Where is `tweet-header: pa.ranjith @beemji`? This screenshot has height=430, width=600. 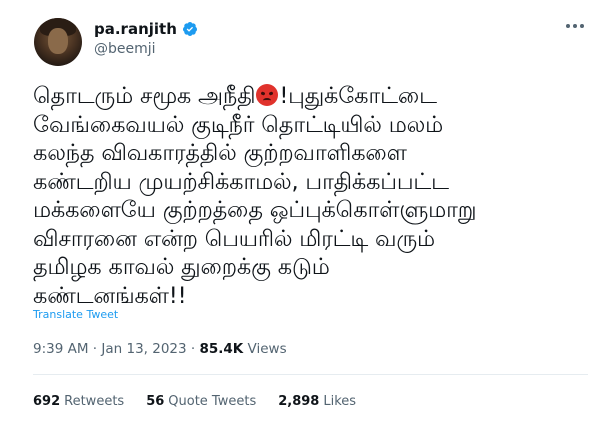 tweet-header: pa.ranjith @beemji is located at coordinates (310, 42).